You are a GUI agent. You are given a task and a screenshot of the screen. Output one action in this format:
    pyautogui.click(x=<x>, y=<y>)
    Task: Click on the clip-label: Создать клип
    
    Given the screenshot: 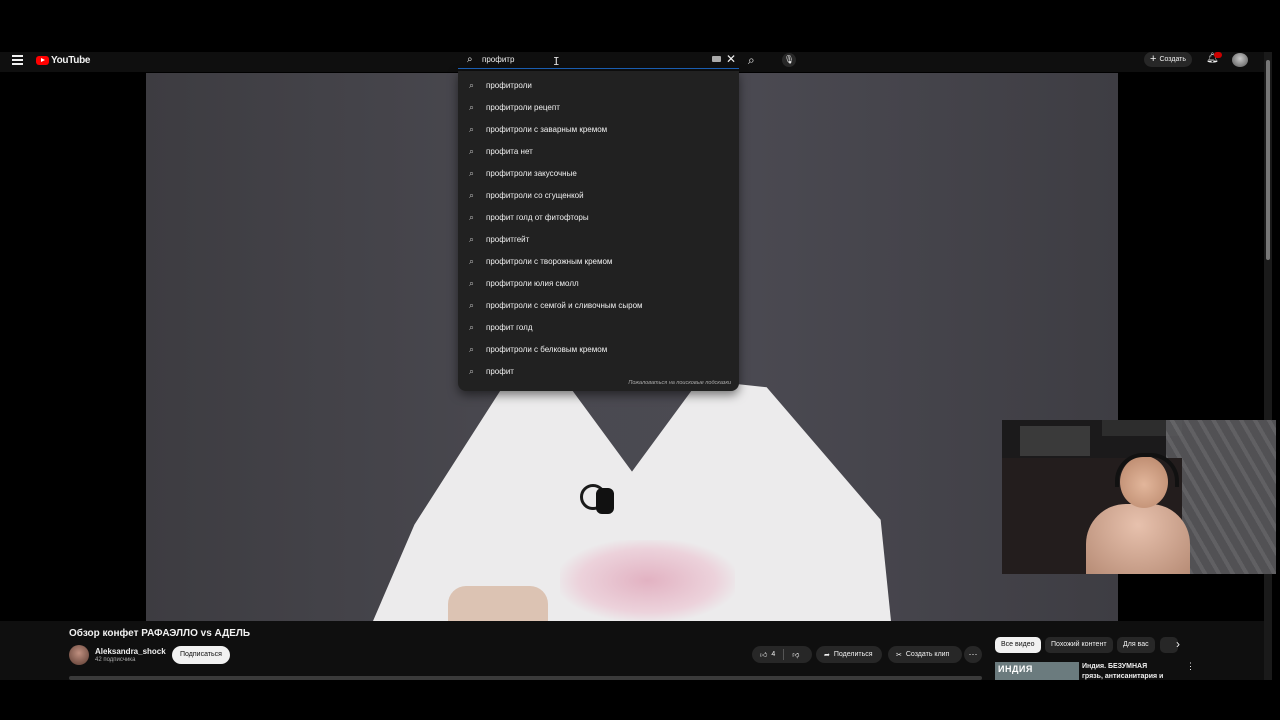 What is the action you would take?
    pyautogui.click(x=927, y=654)
    